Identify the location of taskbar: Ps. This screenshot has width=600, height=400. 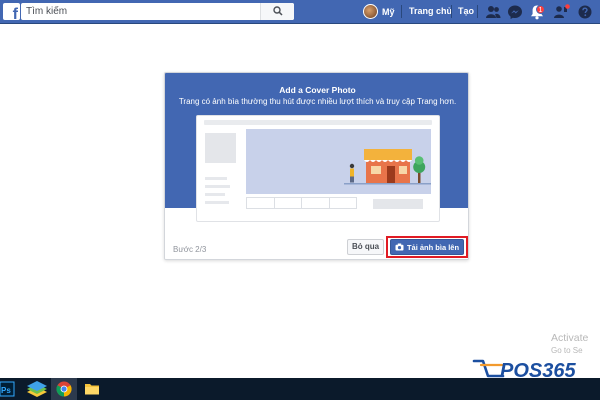
(300, 389).